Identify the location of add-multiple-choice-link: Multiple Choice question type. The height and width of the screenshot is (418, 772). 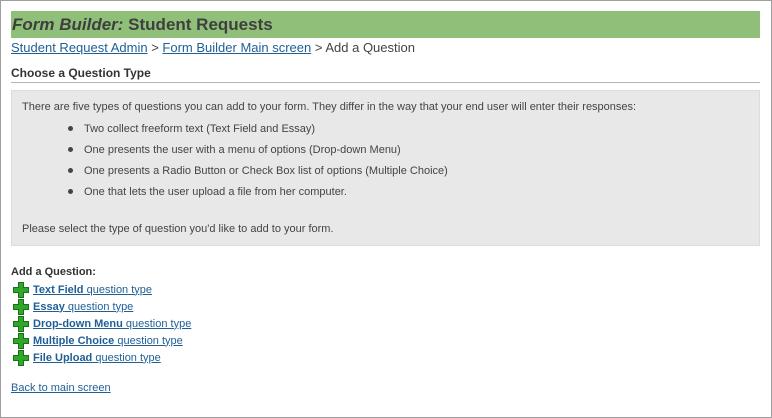
(108, 341).